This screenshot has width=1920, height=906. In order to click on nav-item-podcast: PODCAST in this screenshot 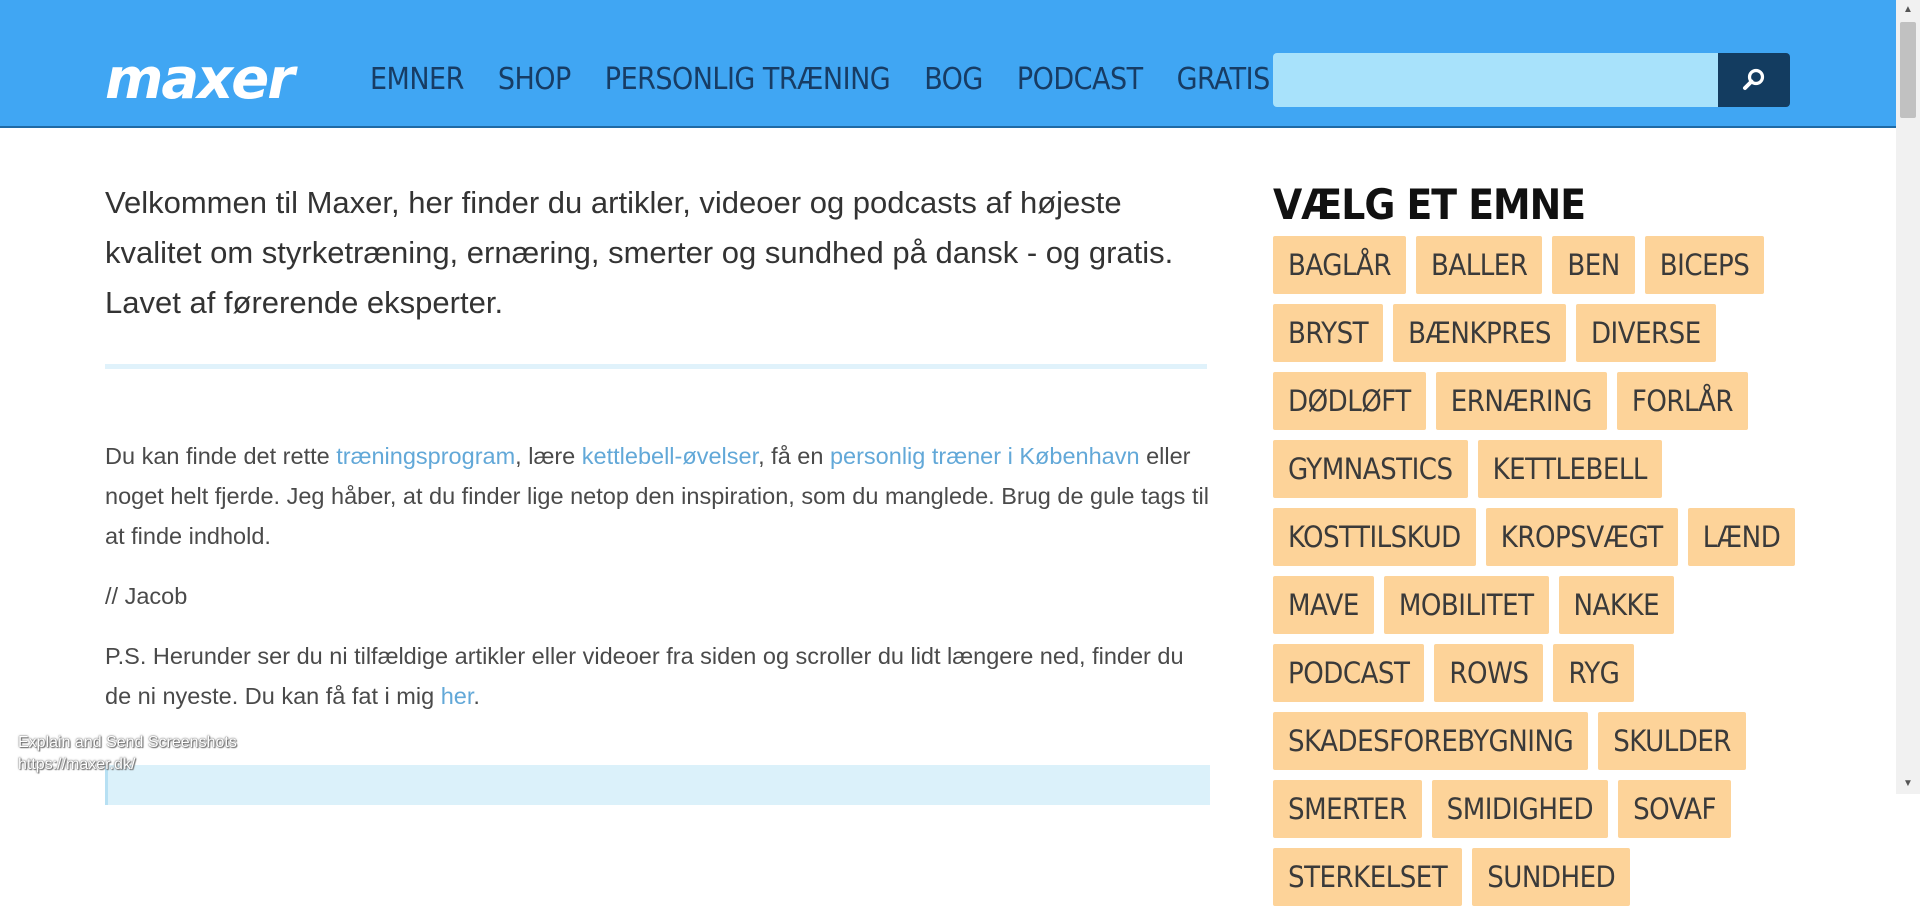, I will do `click(1080, 80)`.